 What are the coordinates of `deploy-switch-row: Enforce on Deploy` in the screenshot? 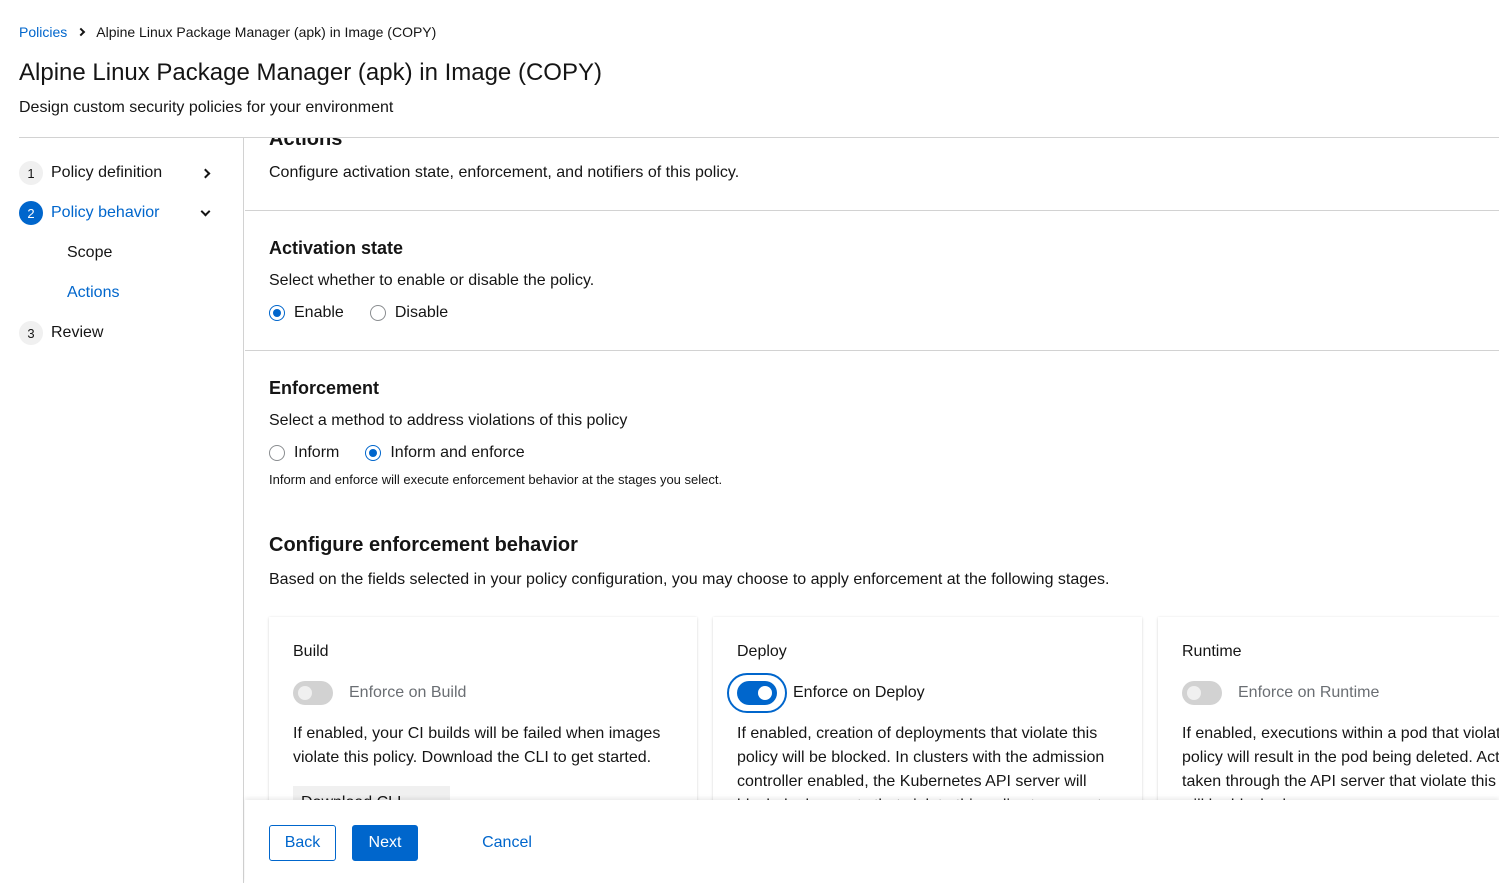 It's located at (826, 693).